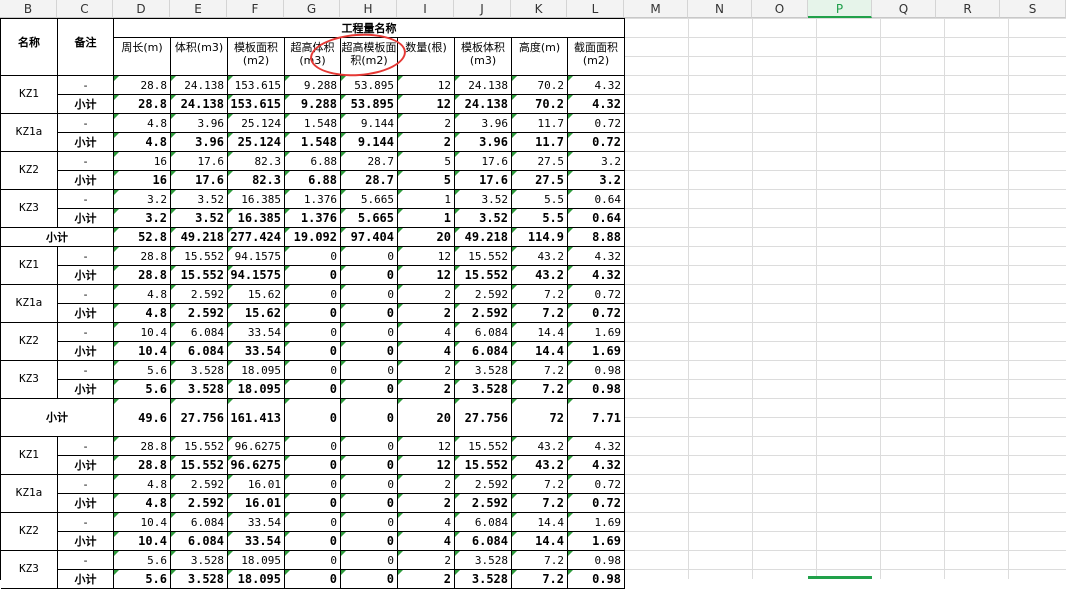  I want to click on column-header-C: C, so click(85, 9).